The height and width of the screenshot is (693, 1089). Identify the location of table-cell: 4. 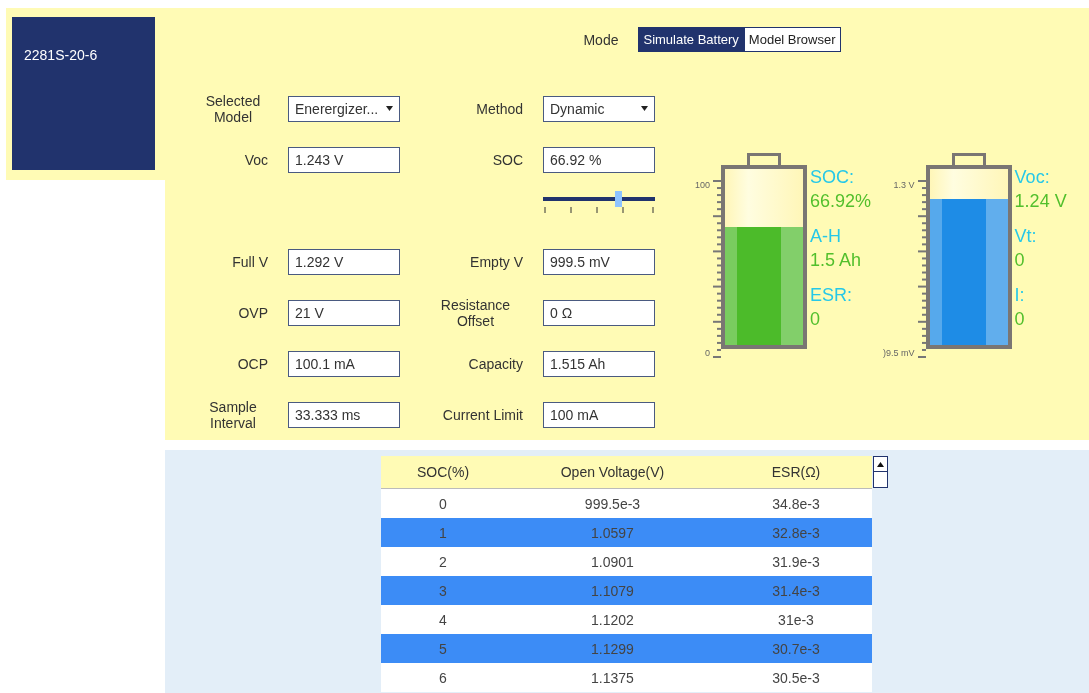
(443, 619).